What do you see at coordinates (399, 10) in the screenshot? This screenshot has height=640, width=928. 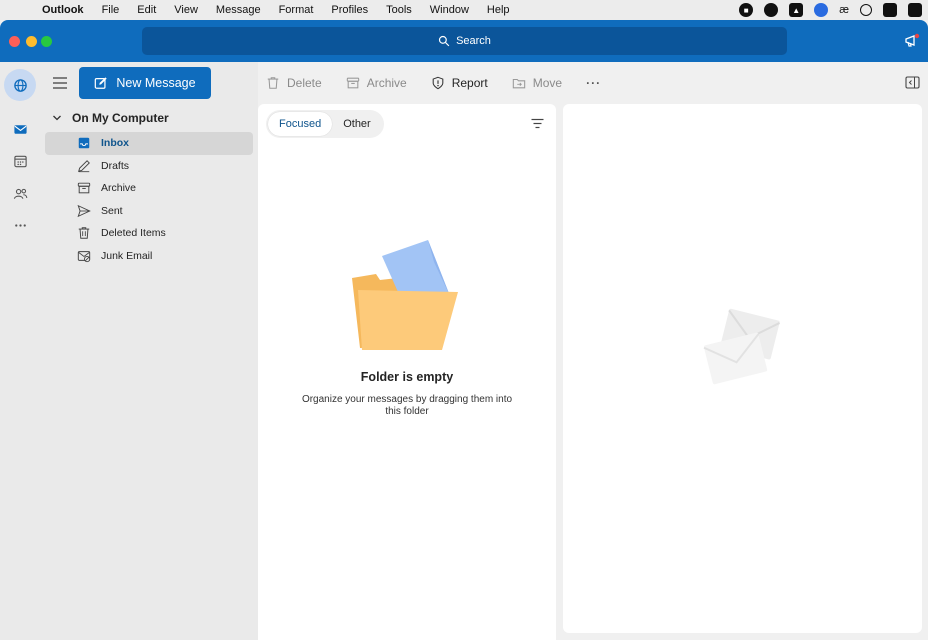 I see `menu-tools: Tools` at bounding box center [399, 10].